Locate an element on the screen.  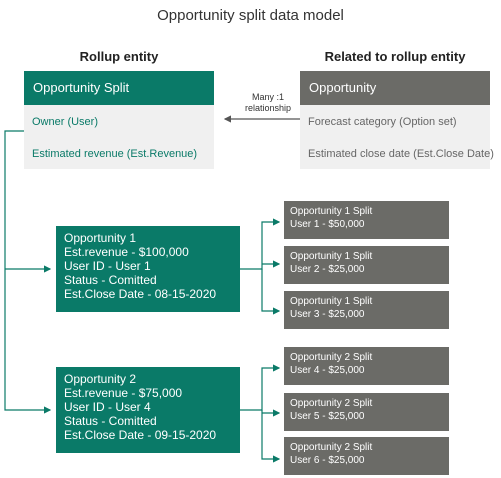
opportunity-1-close-date: Est.Close Date - 08-15-2020 is located at coordinates (140, 294).